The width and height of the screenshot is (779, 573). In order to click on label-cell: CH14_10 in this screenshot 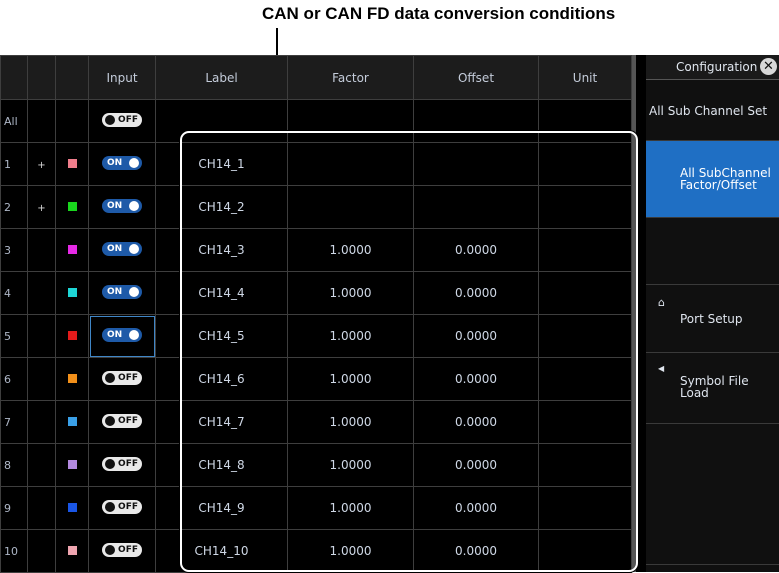, I will do `click(221, 551)`.